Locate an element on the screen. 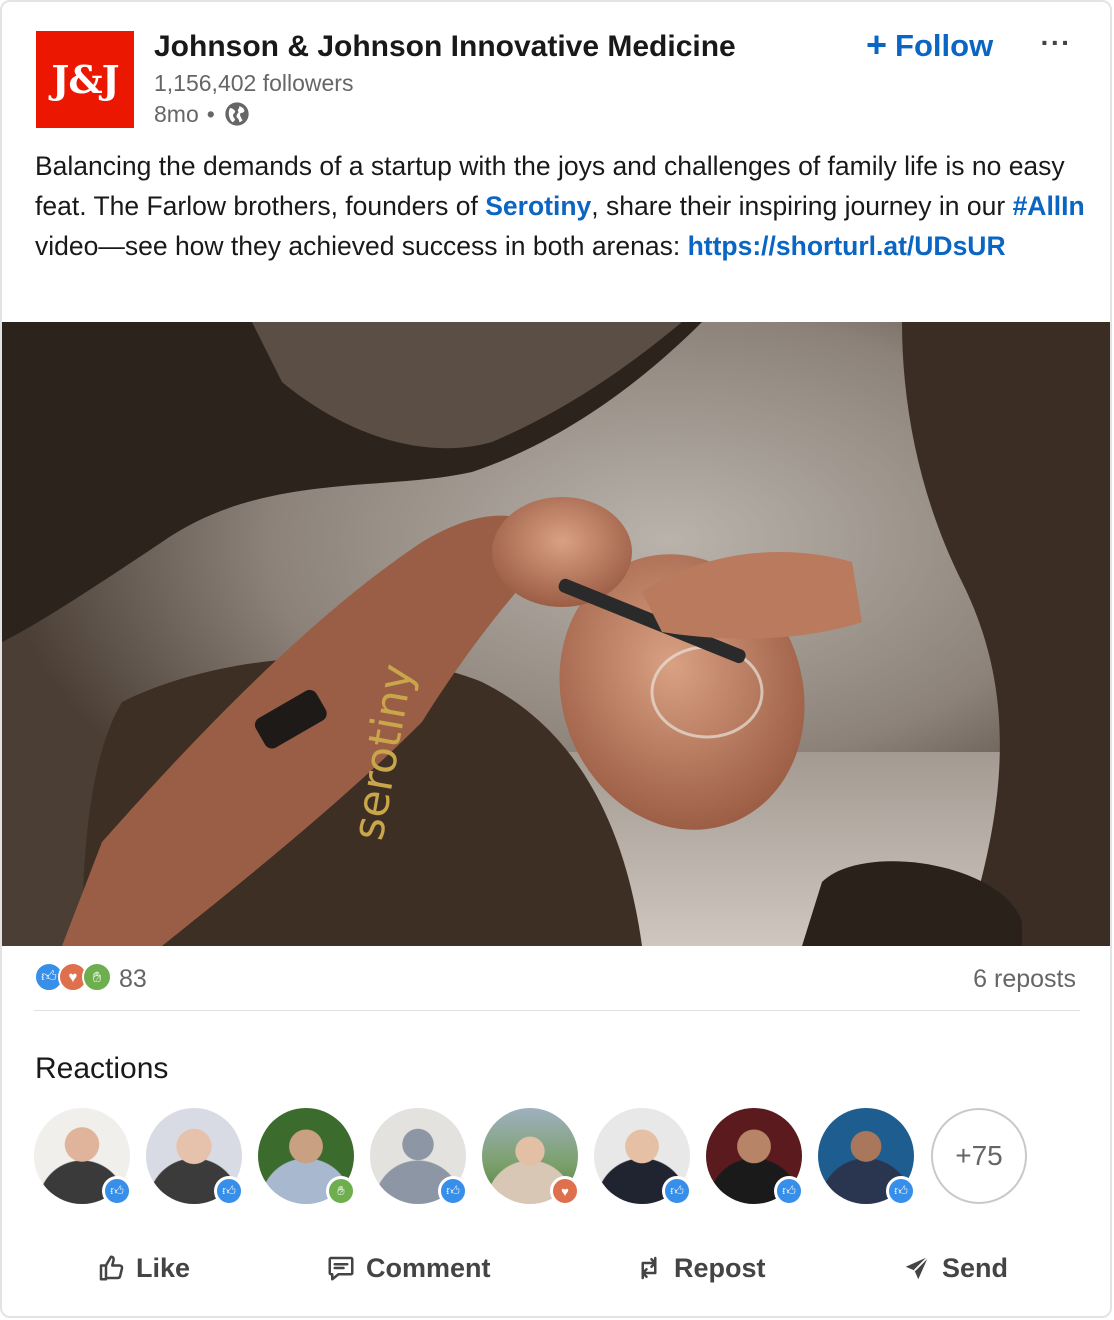 The height and width of the screenshot is (1320, 1114). like-label: Like is located at coordinates (163, 1267).